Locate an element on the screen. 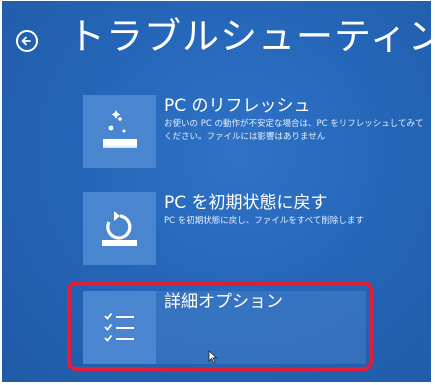  option-text: PC を初期状態に戻す PC を初期状態に戻し、ファイルをすべて削除します is located at coordinates (296, 210).